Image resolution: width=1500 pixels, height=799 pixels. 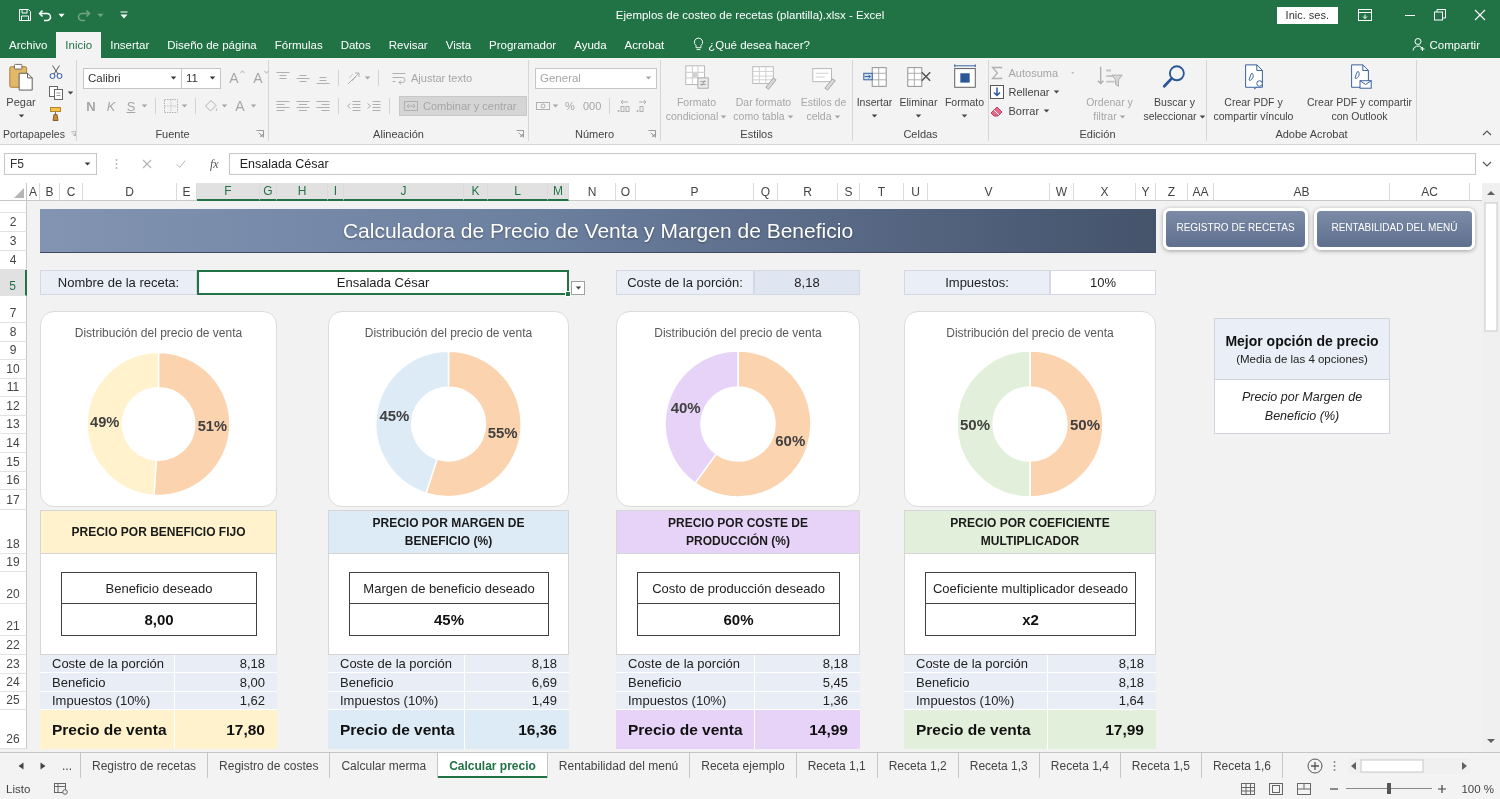 What do you see at coordinates (13, 563) in the screenshot?
I see `row-header: 19` at bounding box center [13, 563].